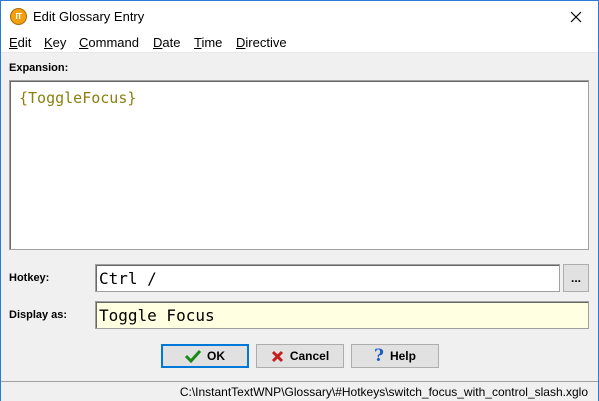 Image resolution: width=599 pixels, height=401 pixels. What do you see at coordinates (20, 42) in the screenshot?
I see `menu-edit: Edit` at bounding box center [20, 42].